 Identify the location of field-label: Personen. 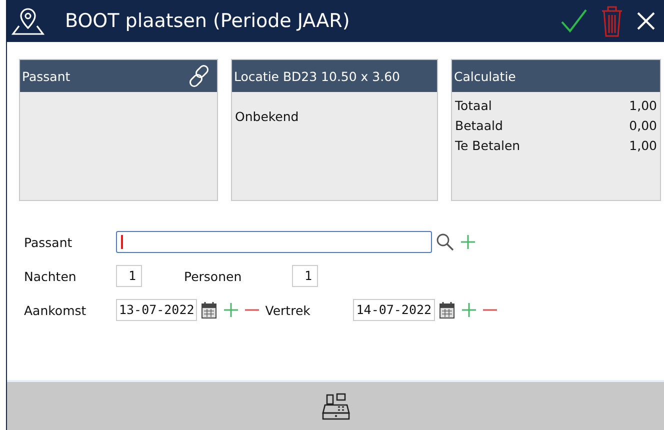
(213, 276).